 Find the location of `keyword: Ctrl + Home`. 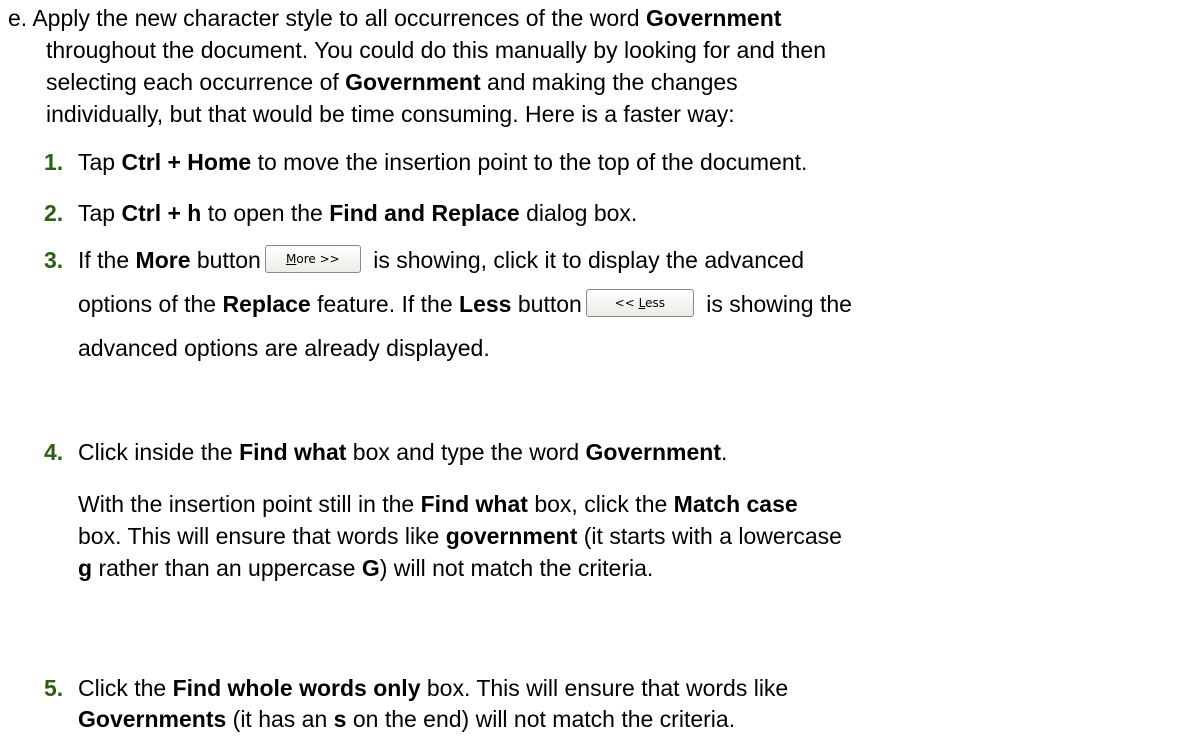

keyword: Ctrl + Home is located at coordinates (186, 162).